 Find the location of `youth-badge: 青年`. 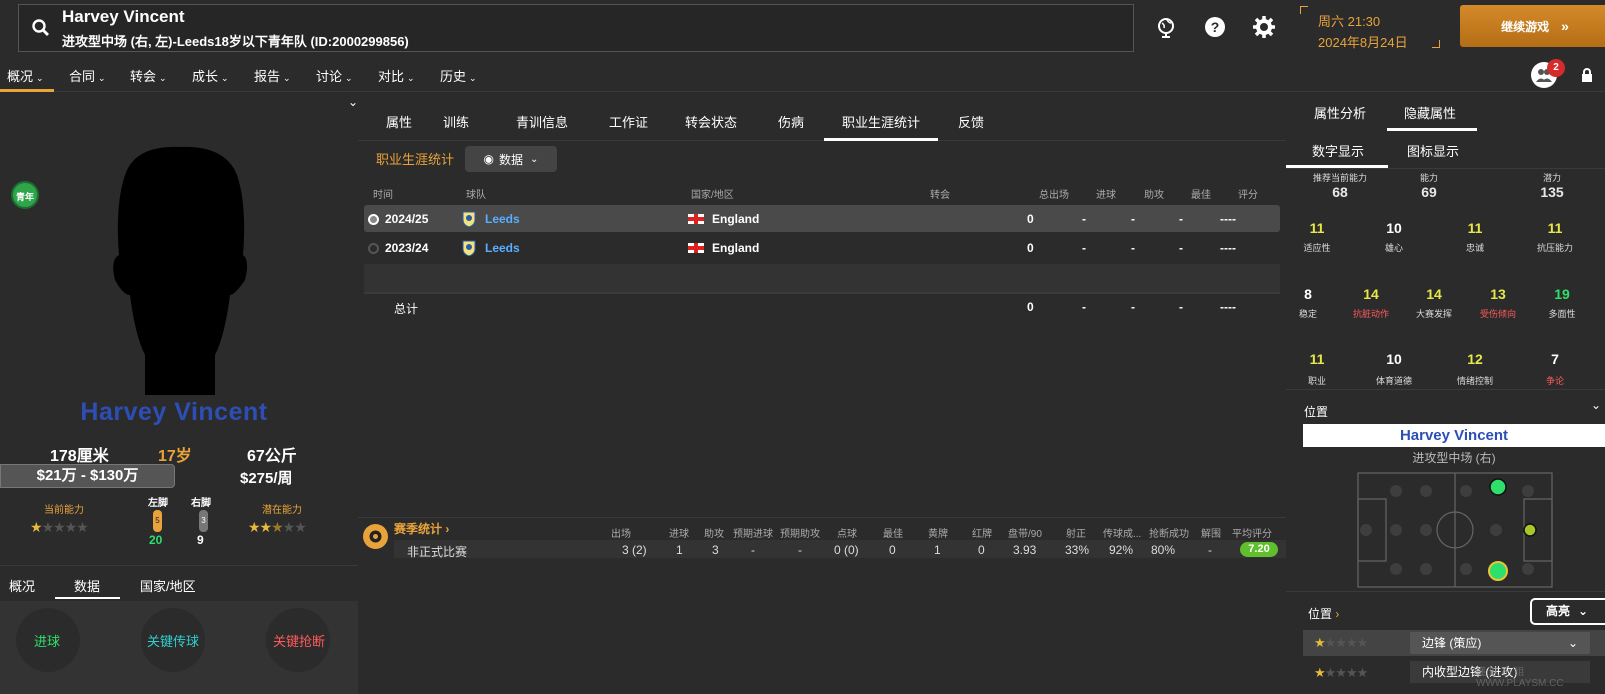

youth-badge: 青年 is located at coordinates (25, 195).